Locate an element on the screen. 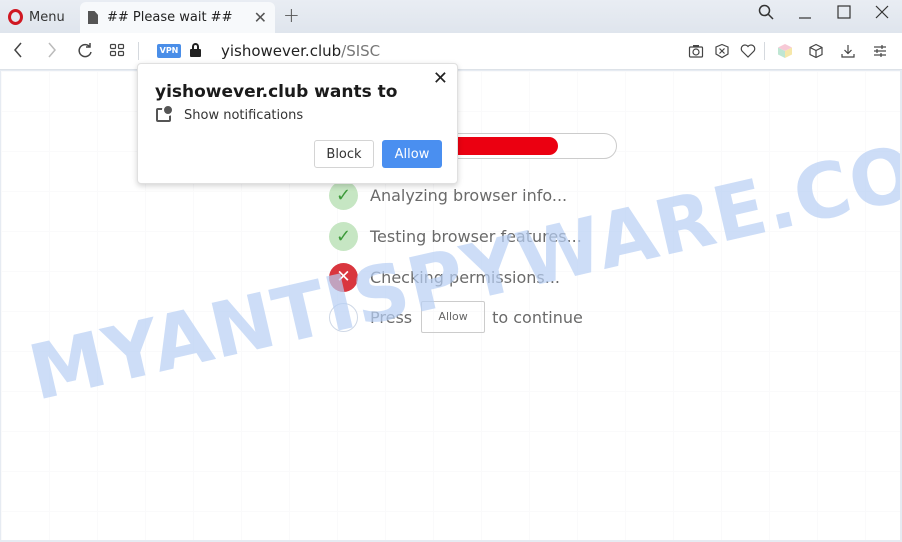 This screenshot has height=542, width=902. notification-icon is located at coordinates (165, 113).